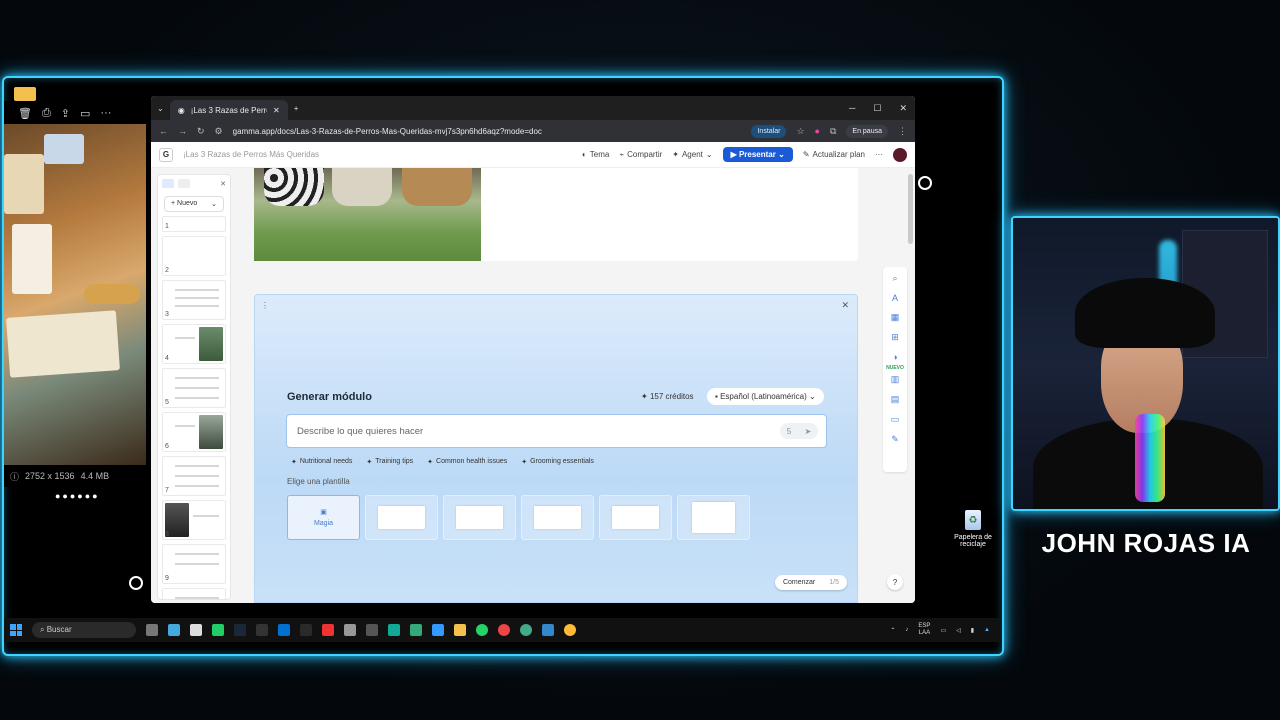  I want to click on epic-icon, so click(262, 630).